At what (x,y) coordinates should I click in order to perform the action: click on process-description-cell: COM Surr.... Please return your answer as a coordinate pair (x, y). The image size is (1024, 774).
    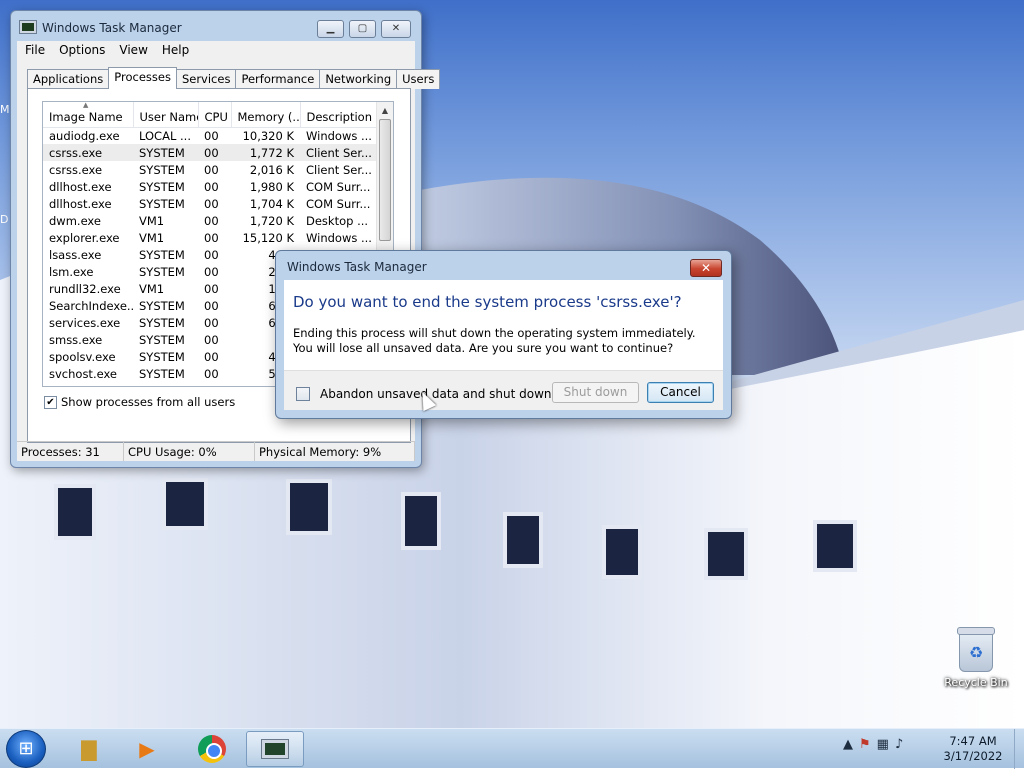
    Looking at the image, I should click on (338, 203).